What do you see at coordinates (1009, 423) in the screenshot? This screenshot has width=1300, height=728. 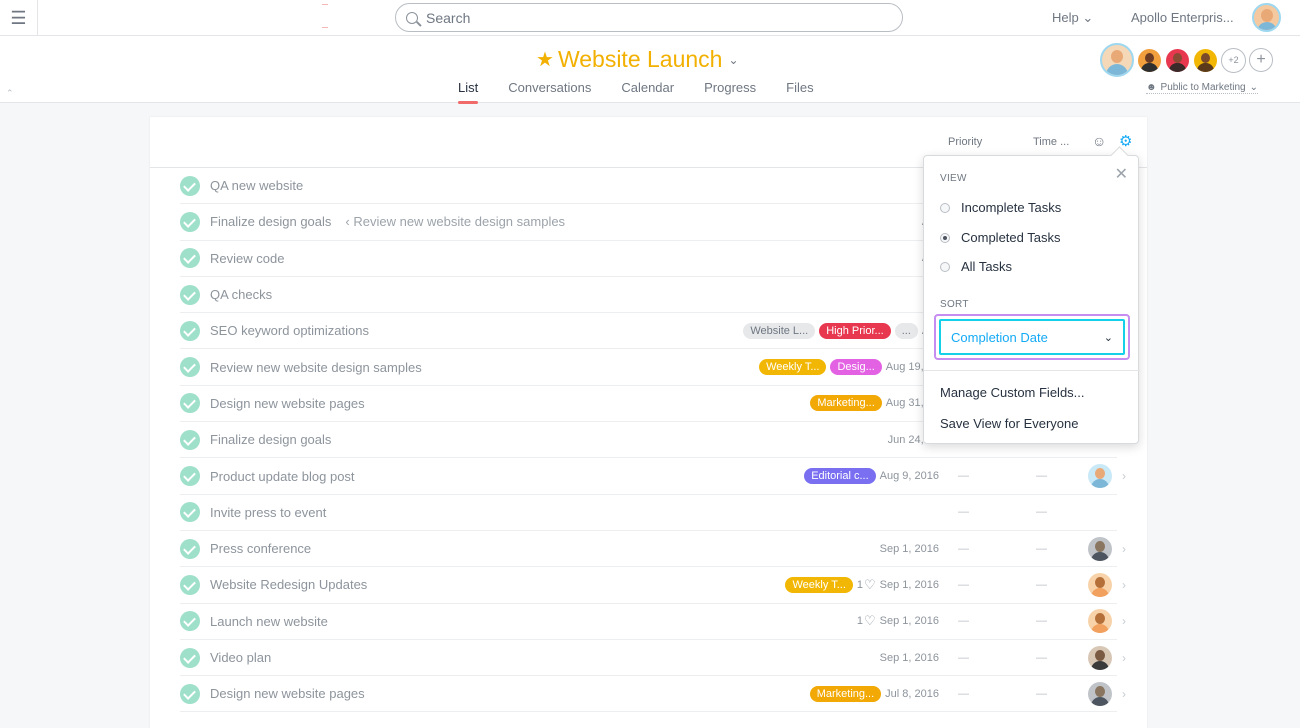 I see `save-view-link: Save View for Everyone` at bounding box center [1009, 423].